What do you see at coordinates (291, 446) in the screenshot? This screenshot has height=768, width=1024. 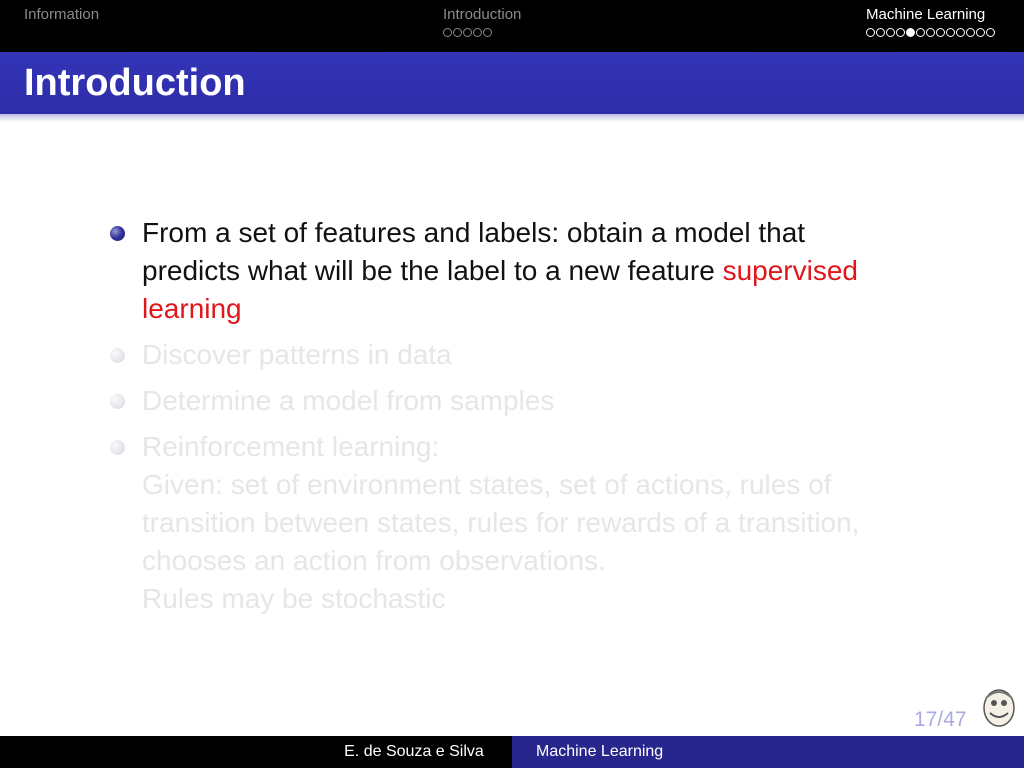 I see `item-text: Reinforcement learning:` at bounding box center [291, 446].